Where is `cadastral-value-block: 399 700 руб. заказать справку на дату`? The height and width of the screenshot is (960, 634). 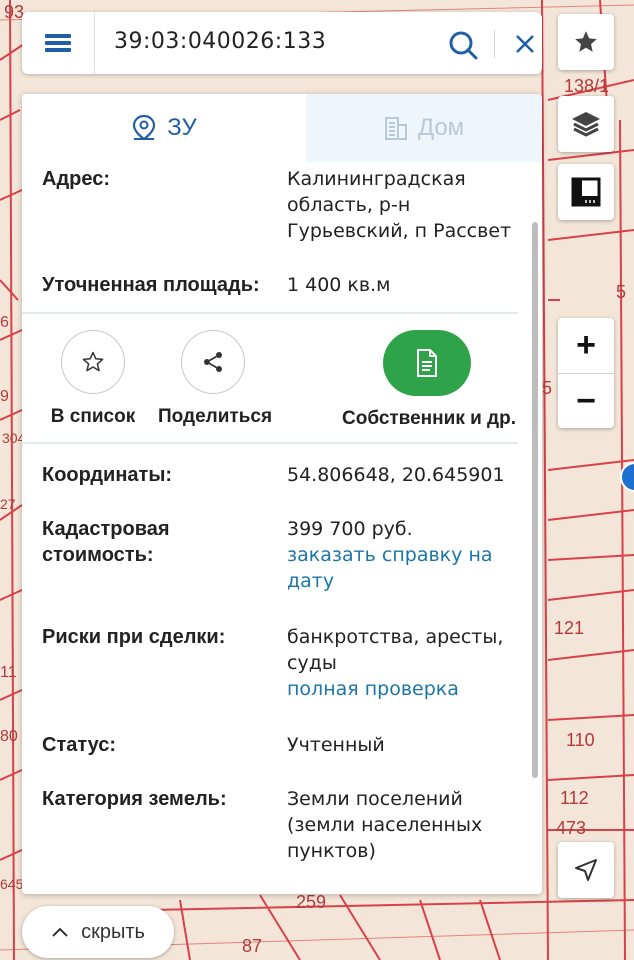 cadastral-value-block: 399 700 руб. заказать справку на дату is located at coordinates (407, 555).